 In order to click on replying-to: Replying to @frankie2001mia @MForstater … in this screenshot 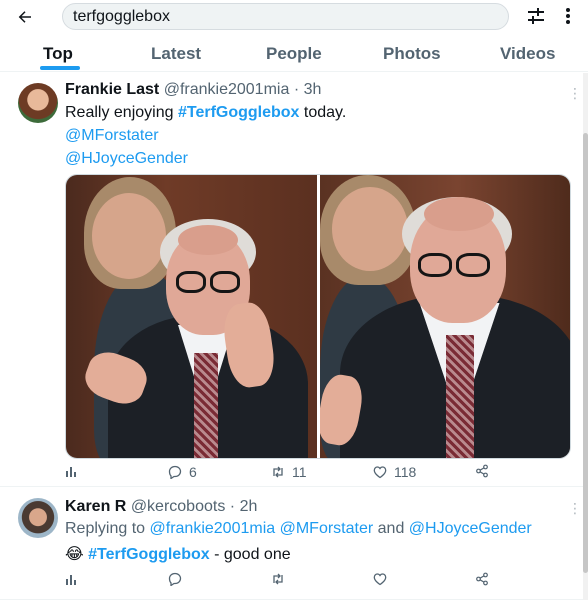, I will do `click(298, 529)`.